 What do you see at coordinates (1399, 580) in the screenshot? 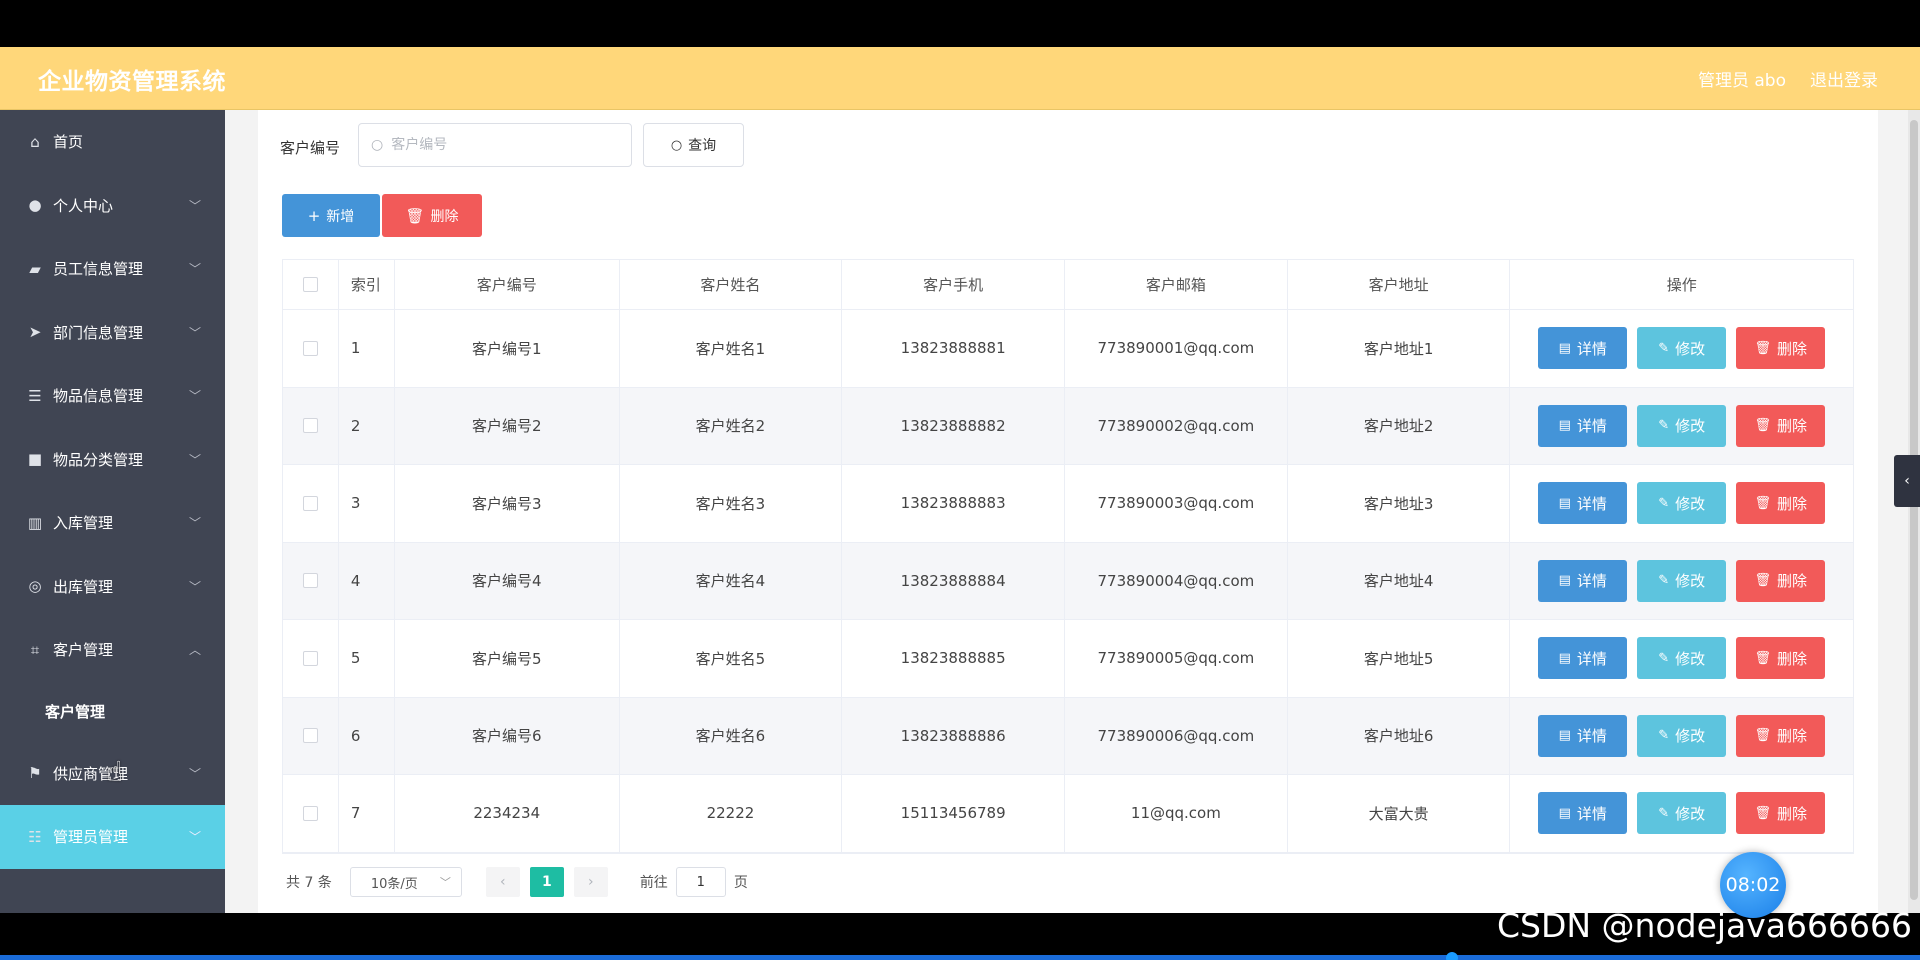
I see `cell-customer-address: 客户地址4` at bounding box center [1399, 580].